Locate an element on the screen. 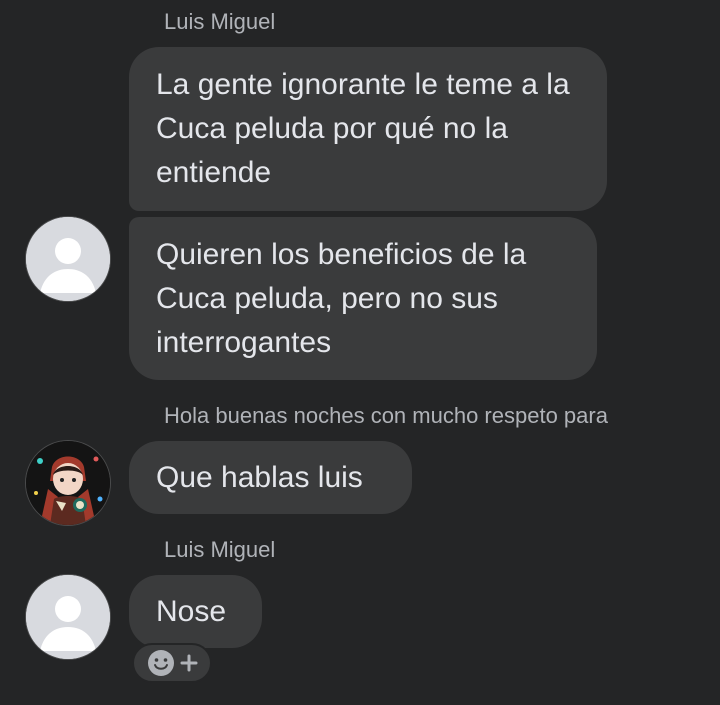 Image resolution: width=720 pixels, height=705 pixels. message-bubble: Nose is located at coordinates (195, 611).